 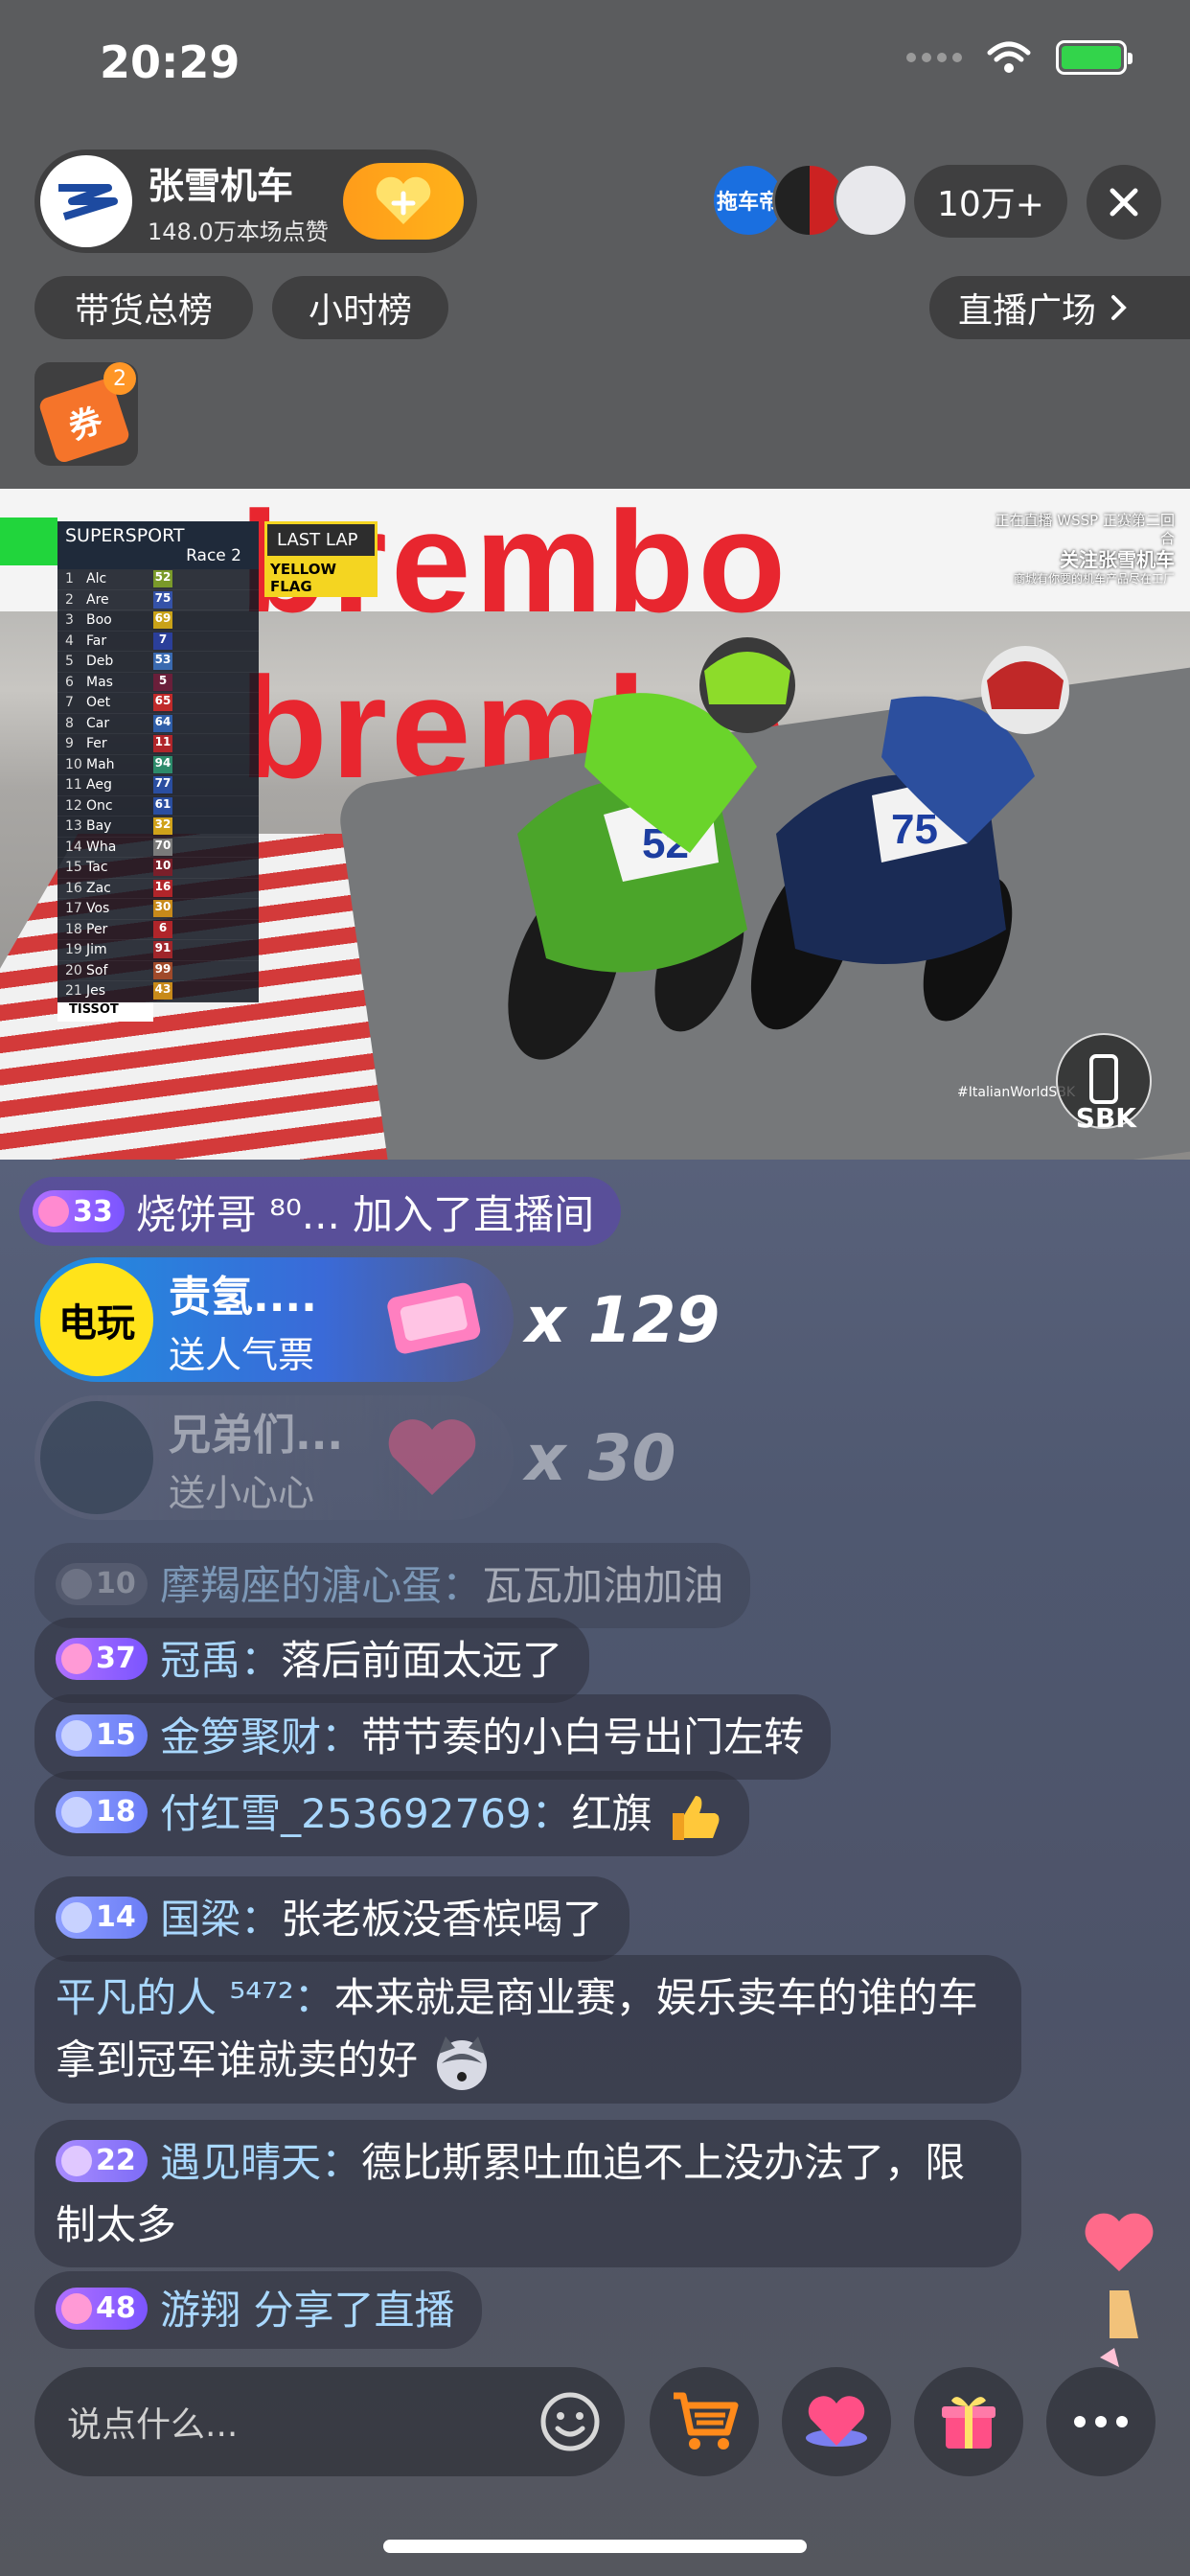 I want to click on leaderboard-position: 16, so click(x=74, y=888).